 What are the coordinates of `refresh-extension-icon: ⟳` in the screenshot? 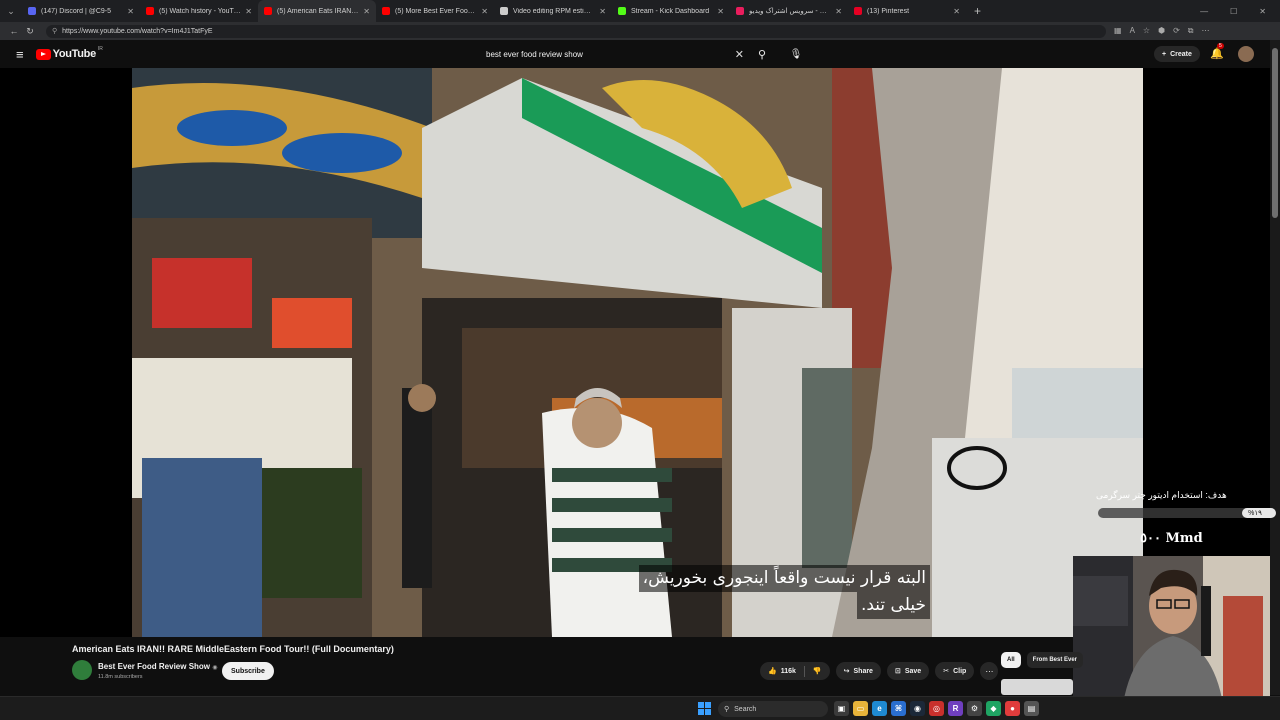 It's located at (1176, 31).